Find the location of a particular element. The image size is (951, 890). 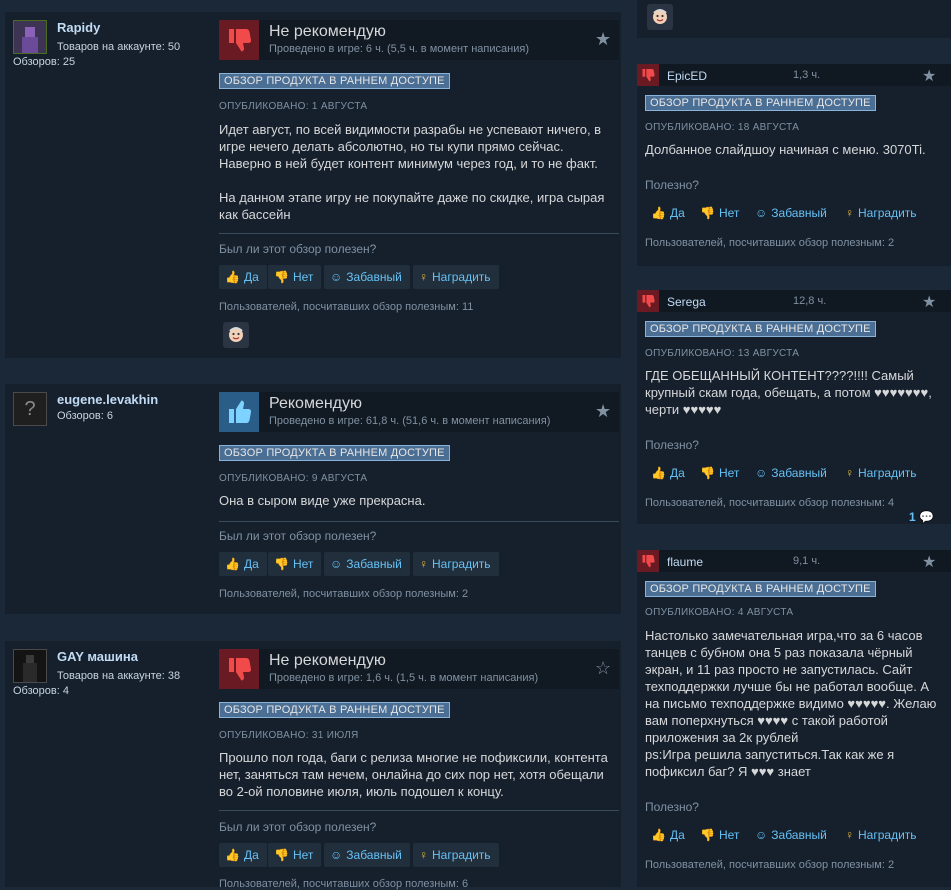

username: Rapidy is located at coordinates (78, 27).